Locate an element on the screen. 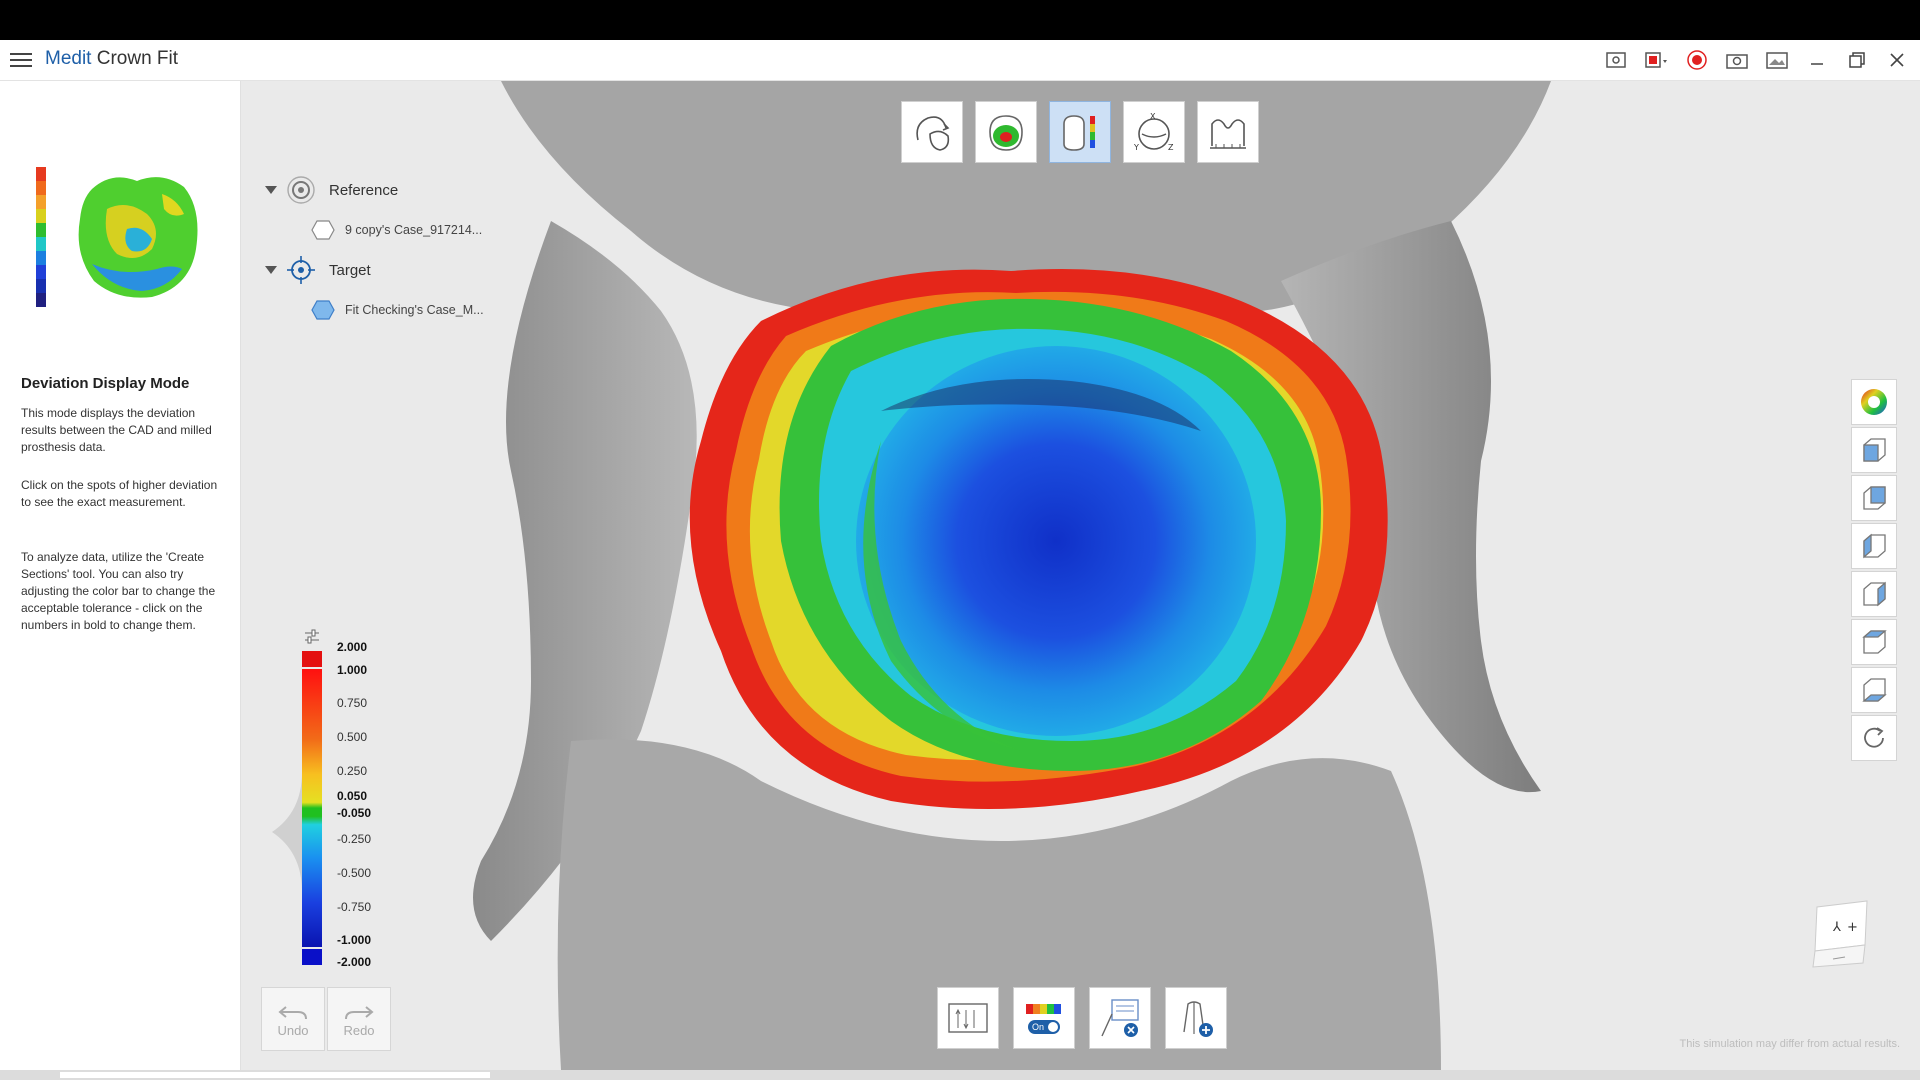 Image resolution: width=1920 pixels, height=1080 pixels. view-front-button is located at coordinates (1874, 450).